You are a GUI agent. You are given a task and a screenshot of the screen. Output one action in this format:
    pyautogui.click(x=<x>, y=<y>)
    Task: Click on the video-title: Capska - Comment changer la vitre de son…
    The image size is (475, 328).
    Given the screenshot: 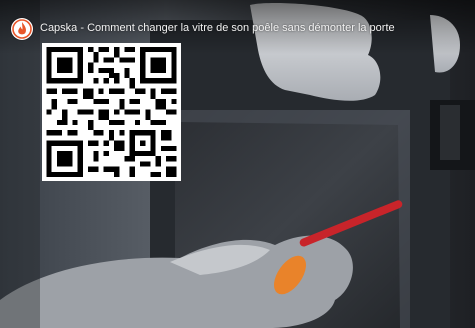 What is the action you would take?
    pyautogui.click(x=217, y=28)
    